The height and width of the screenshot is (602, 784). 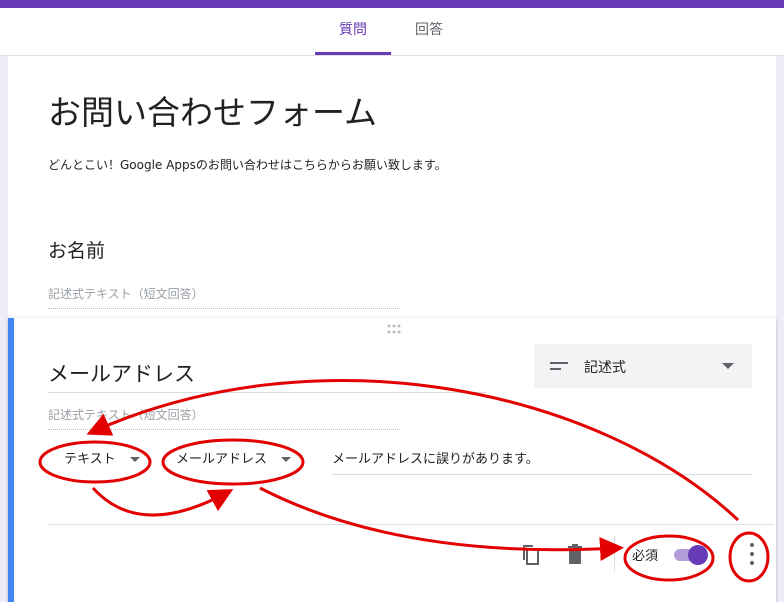 I want to click on trash-icon, so click(x=575, y=555).